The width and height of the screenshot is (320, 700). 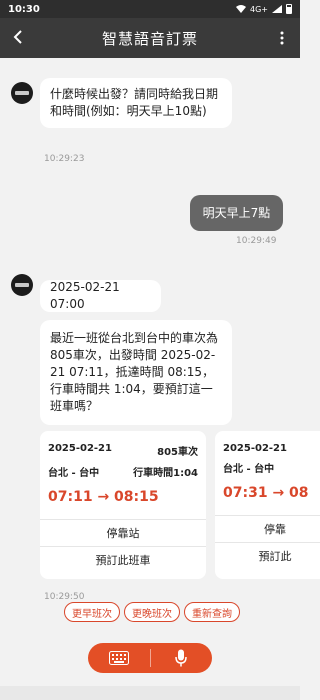 I want to click on earlier-train-chip: 更早班次, so click(x=92, y=612).